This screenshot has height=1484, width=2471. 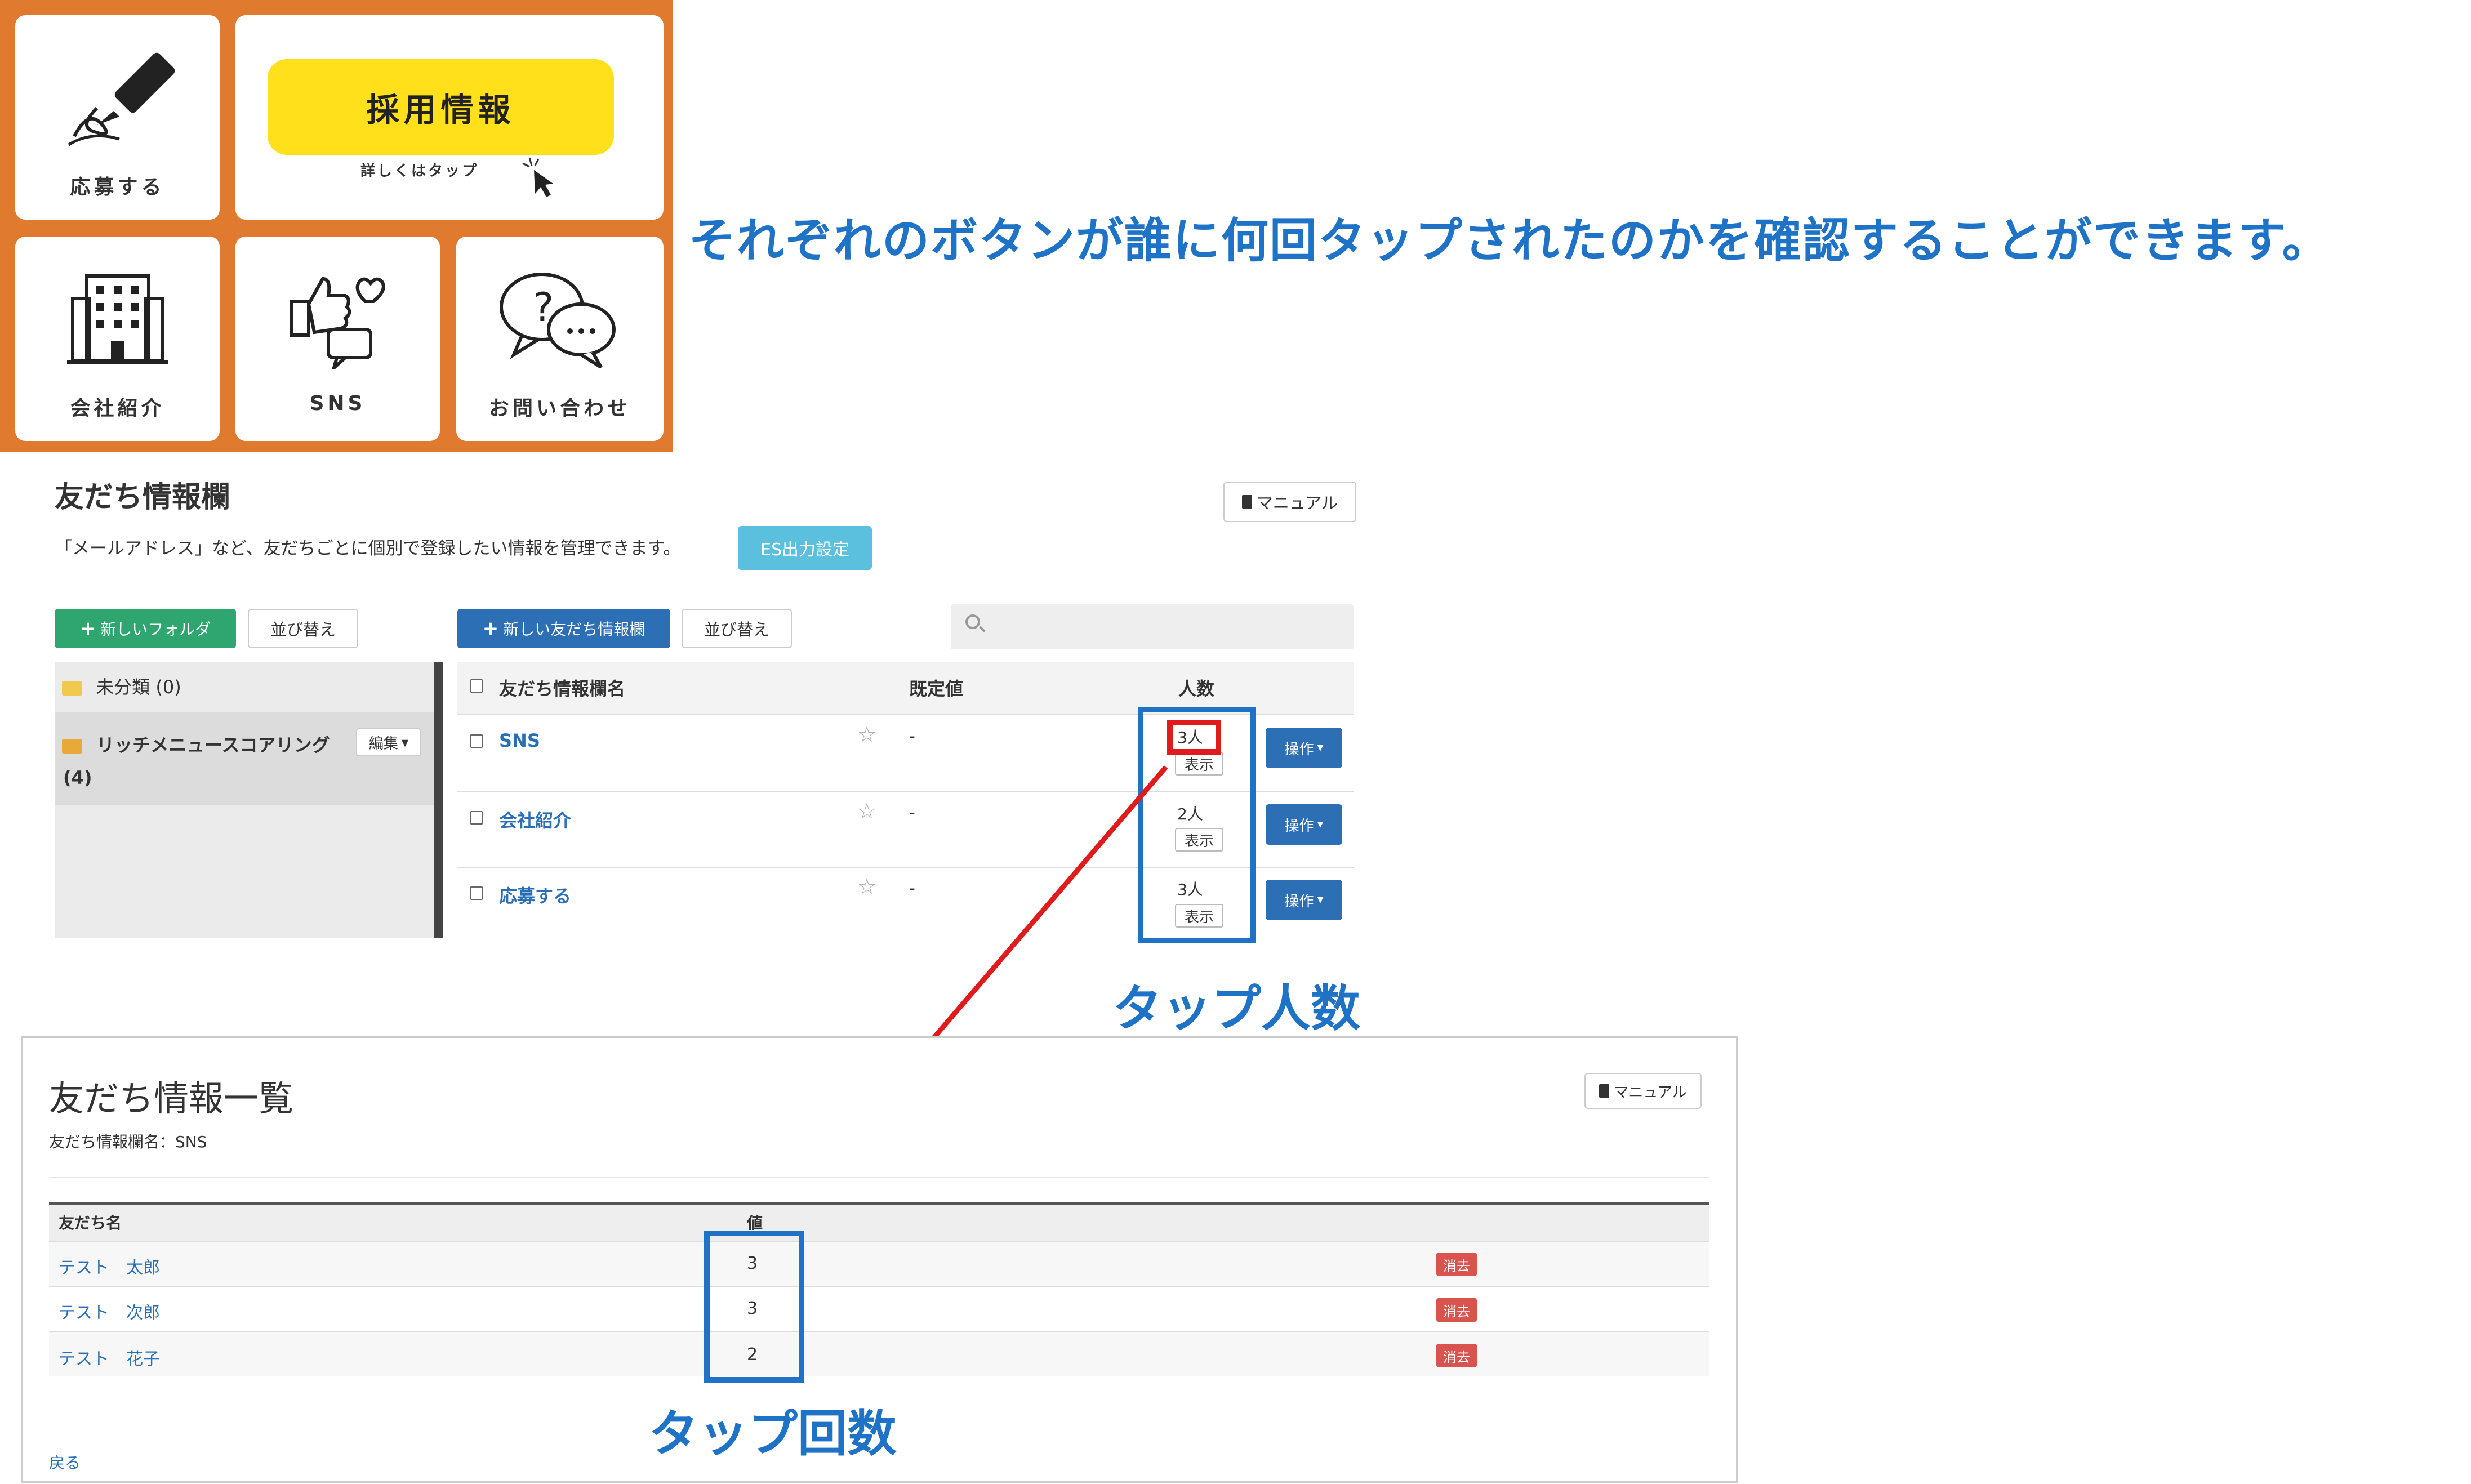 What do you see at coordinates (1650, 1092) in the screenshot?
I see `manual-button-label: マニュアル` at bounding box center [1650, 1092].